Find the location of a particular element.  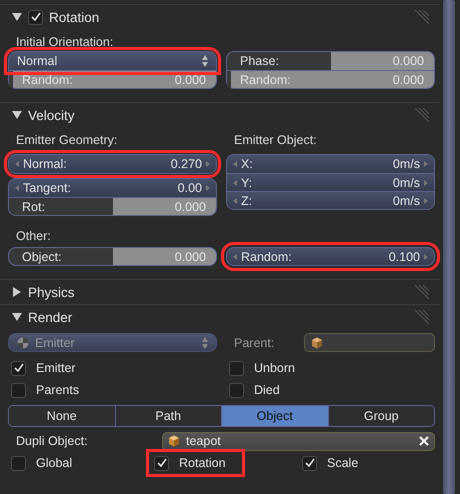

tab: Object is located at coordinates (274, 416).